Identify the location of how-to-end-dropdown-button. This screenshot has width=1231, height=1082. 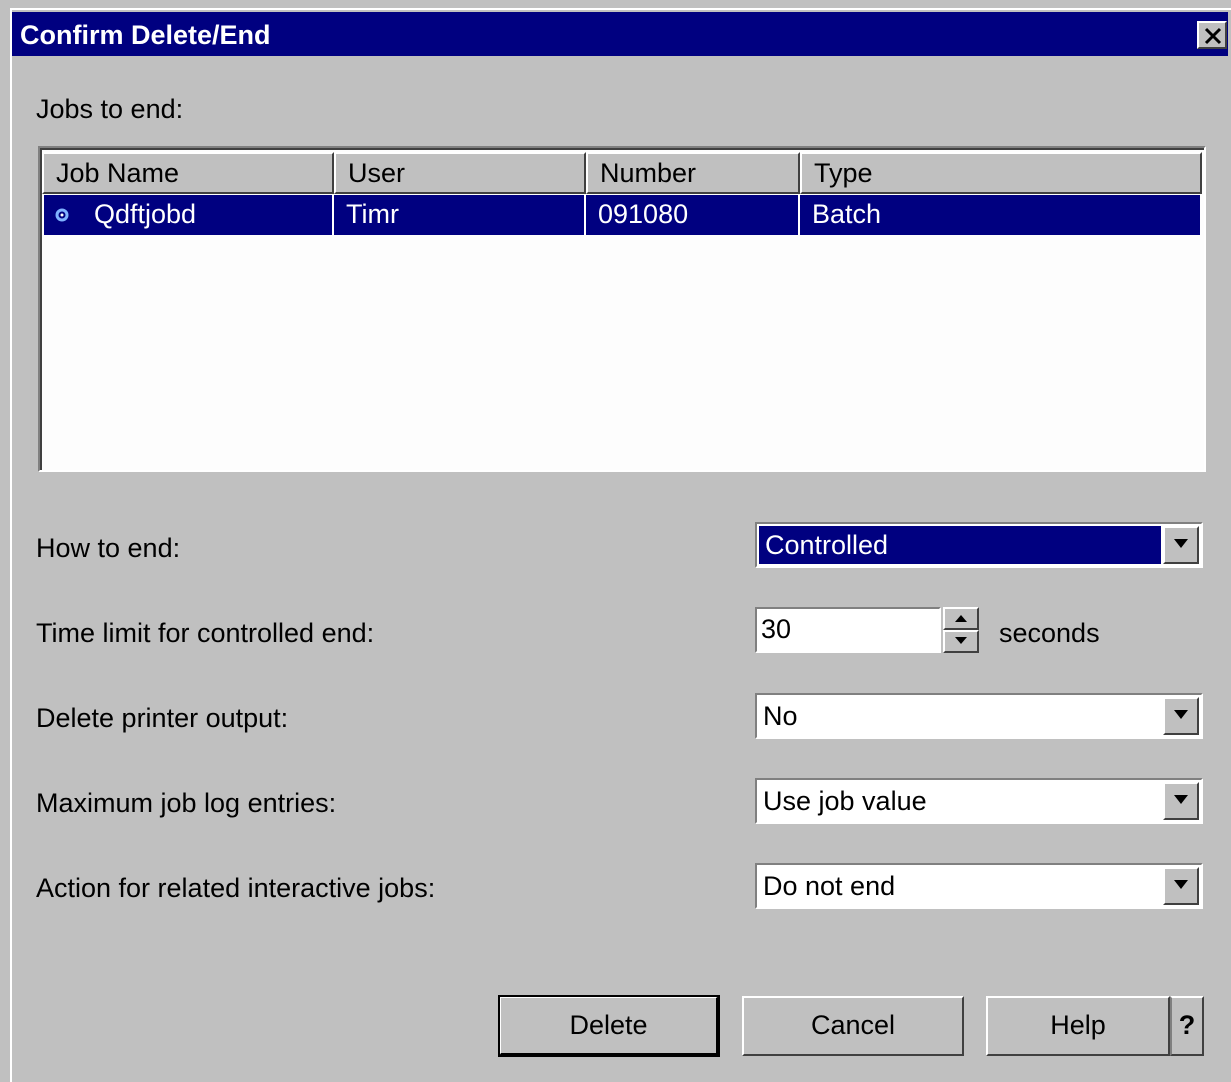
(1181, 545).